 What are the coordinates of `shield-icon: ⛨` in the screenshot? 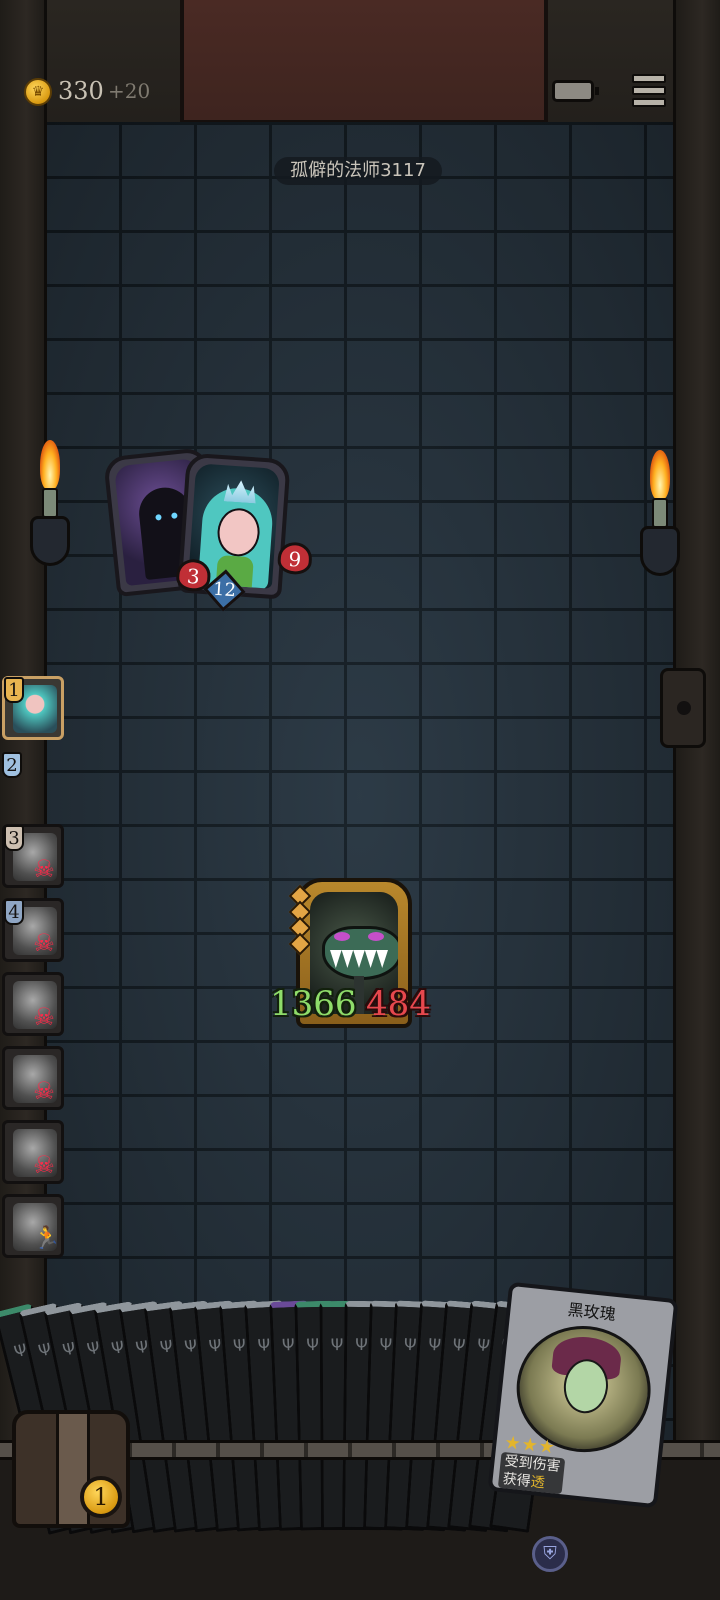 It's located at (550, 1554).